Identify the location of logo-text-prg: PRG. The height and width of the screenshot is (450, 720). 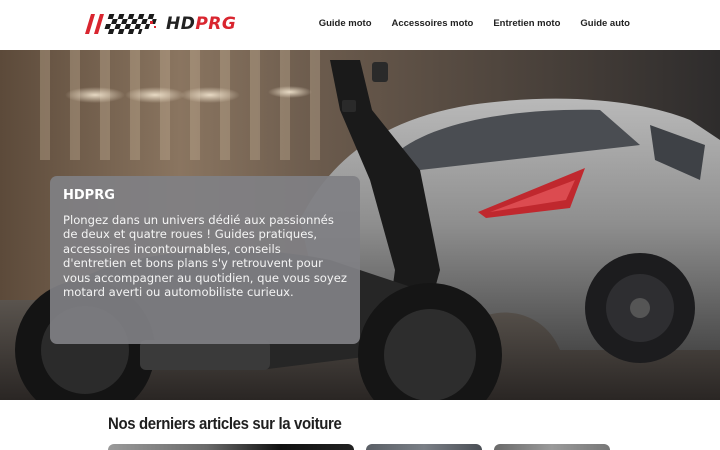
(216, 24).